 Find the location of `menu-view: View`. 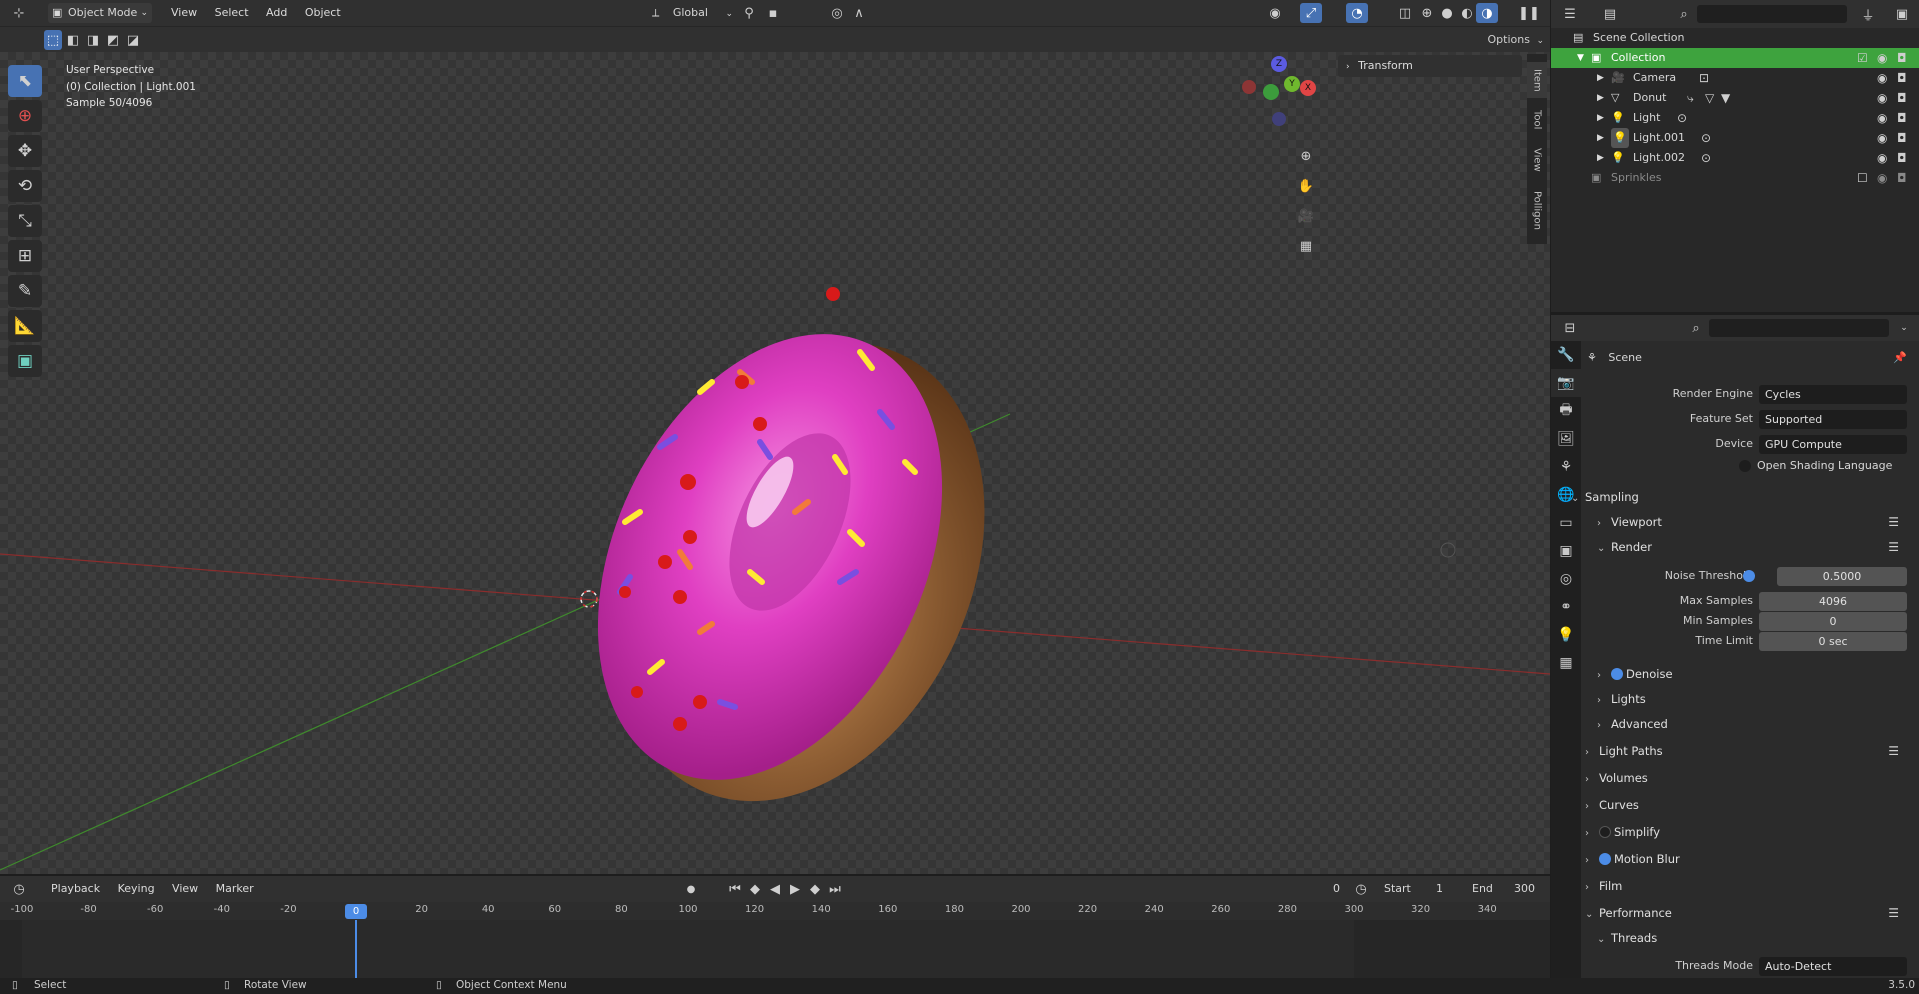

menu-view: View is located at coordinates (184, 13).